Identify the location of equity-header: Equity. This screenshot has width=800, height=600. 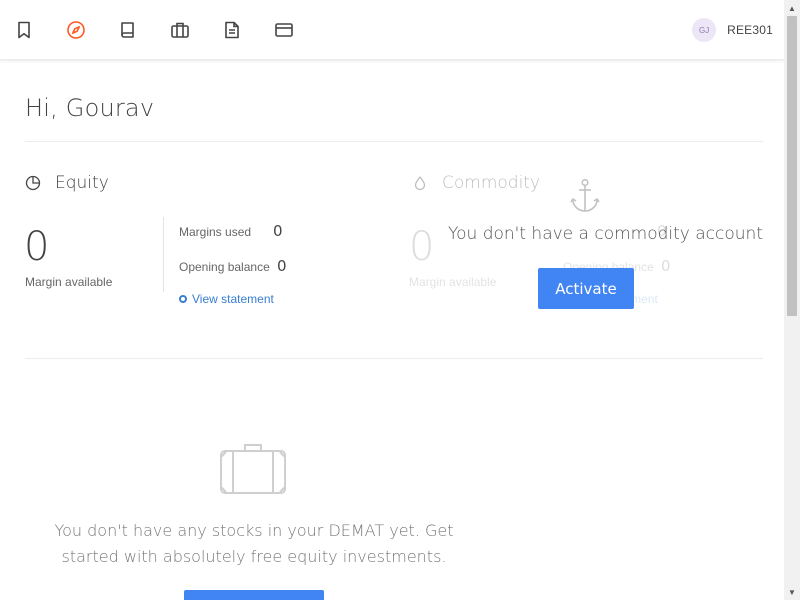
(67, 183).